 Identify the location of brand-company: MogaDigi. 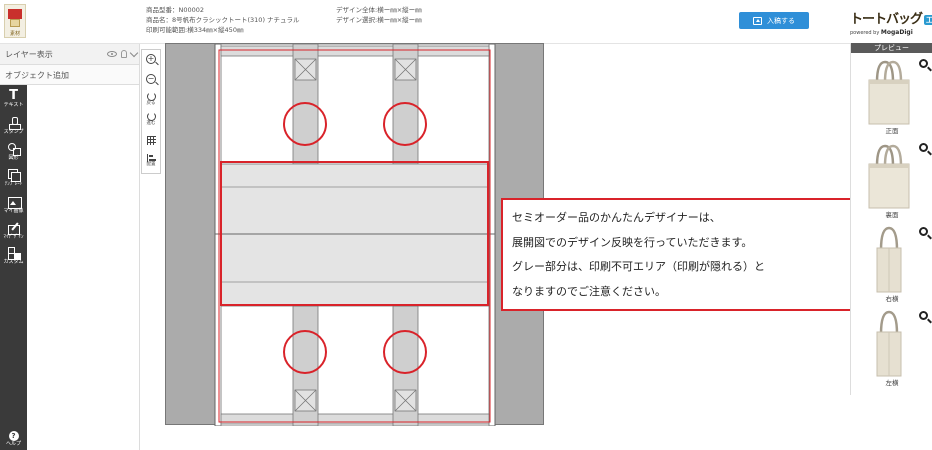
(896, 32).